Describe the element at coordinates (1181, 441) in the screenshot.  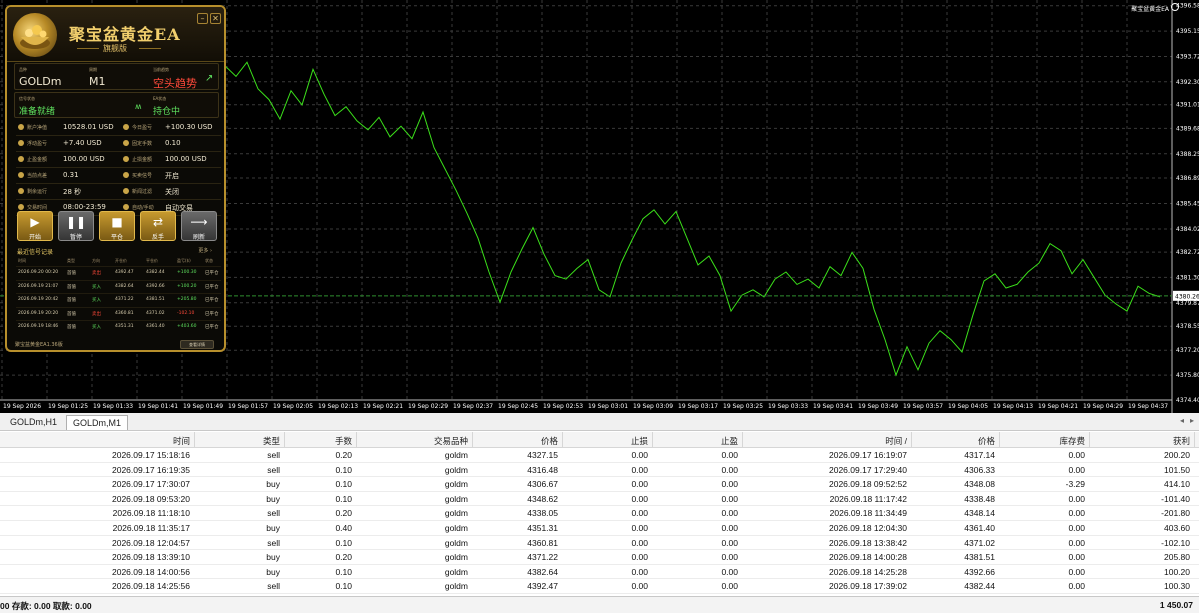
I see `col-header-profit: 获利` at that location.